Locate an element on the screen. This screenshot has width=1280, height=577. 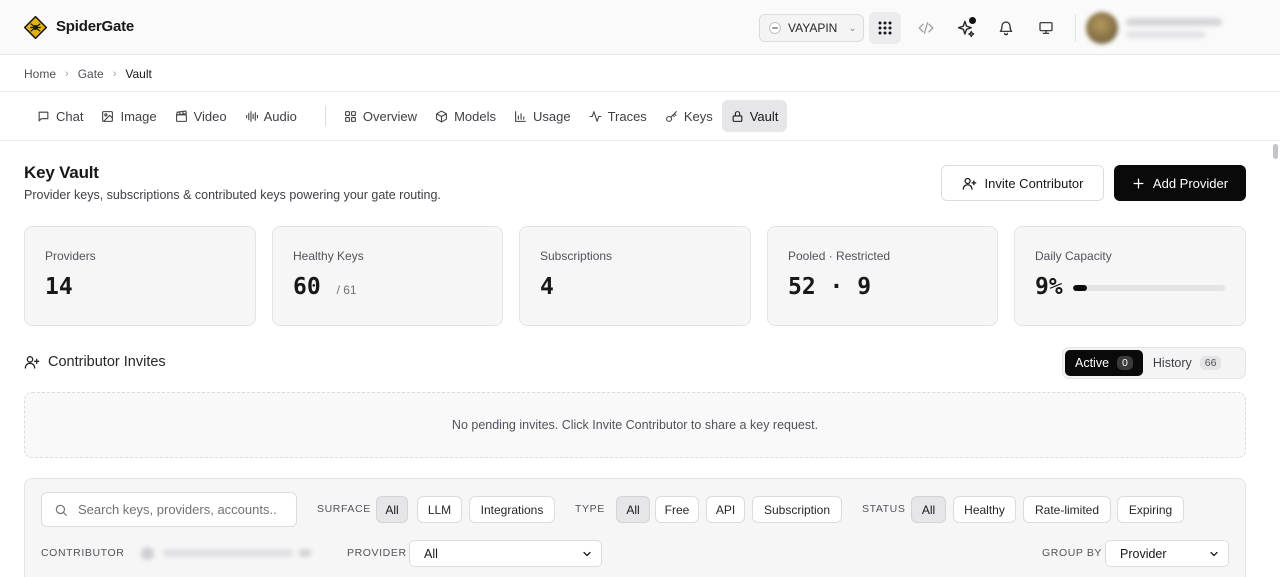
notifications-button is located at coordinates (1006, 28).